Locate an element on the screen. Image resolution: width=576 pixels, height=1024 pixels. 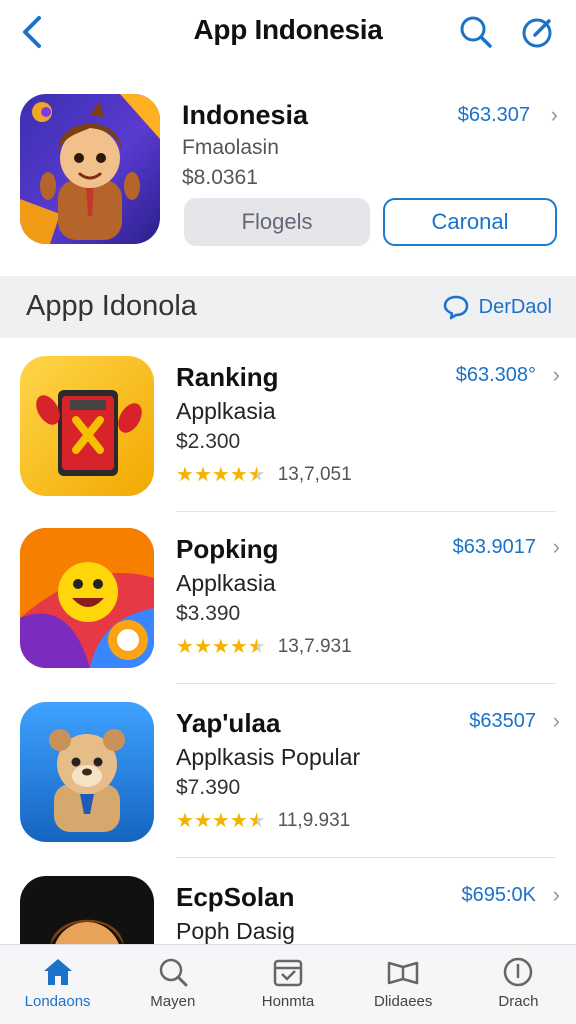
compose-icon is located at coordinates (537, 33).